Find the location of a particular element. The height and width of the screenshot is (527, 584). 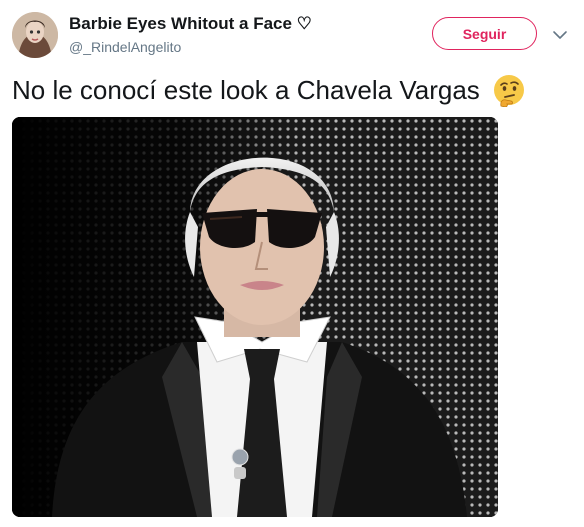

tweet-text-row: No le conocí este look a Chavela Vargas is located at coordinates (269, 90).